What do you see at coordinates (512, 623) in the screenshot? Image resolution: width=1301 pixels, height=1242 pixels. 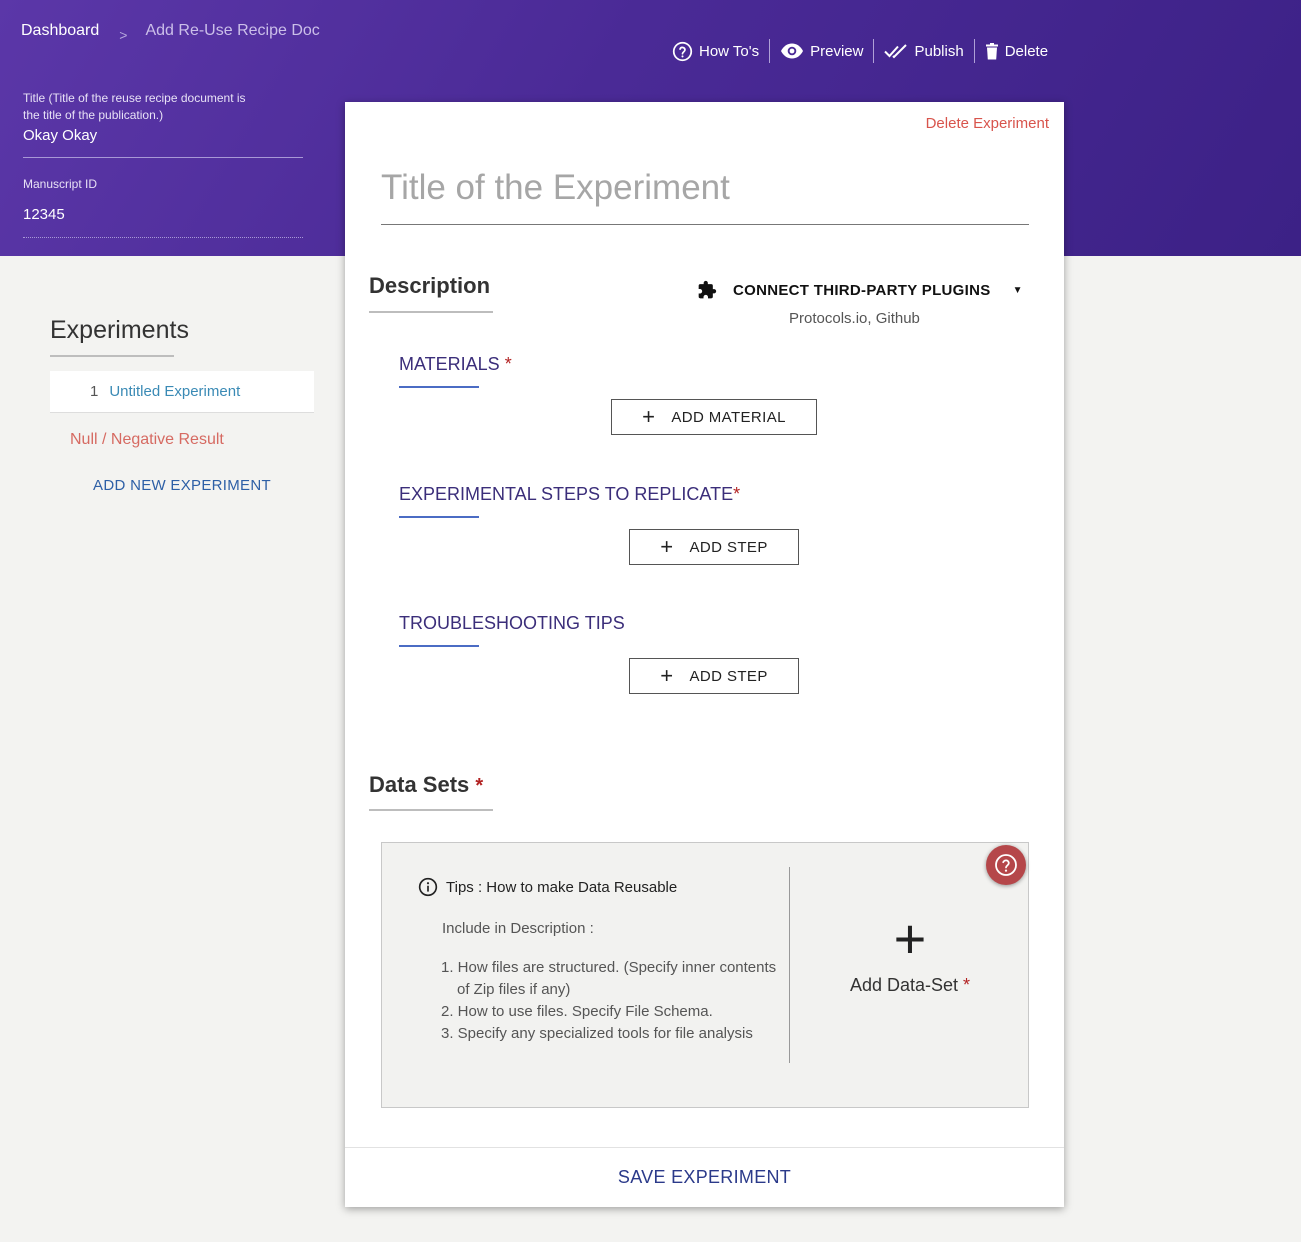 I see `troubleshooting-heading: TROUBLESHOOTING TIPS` at bounding box center [512, 623].